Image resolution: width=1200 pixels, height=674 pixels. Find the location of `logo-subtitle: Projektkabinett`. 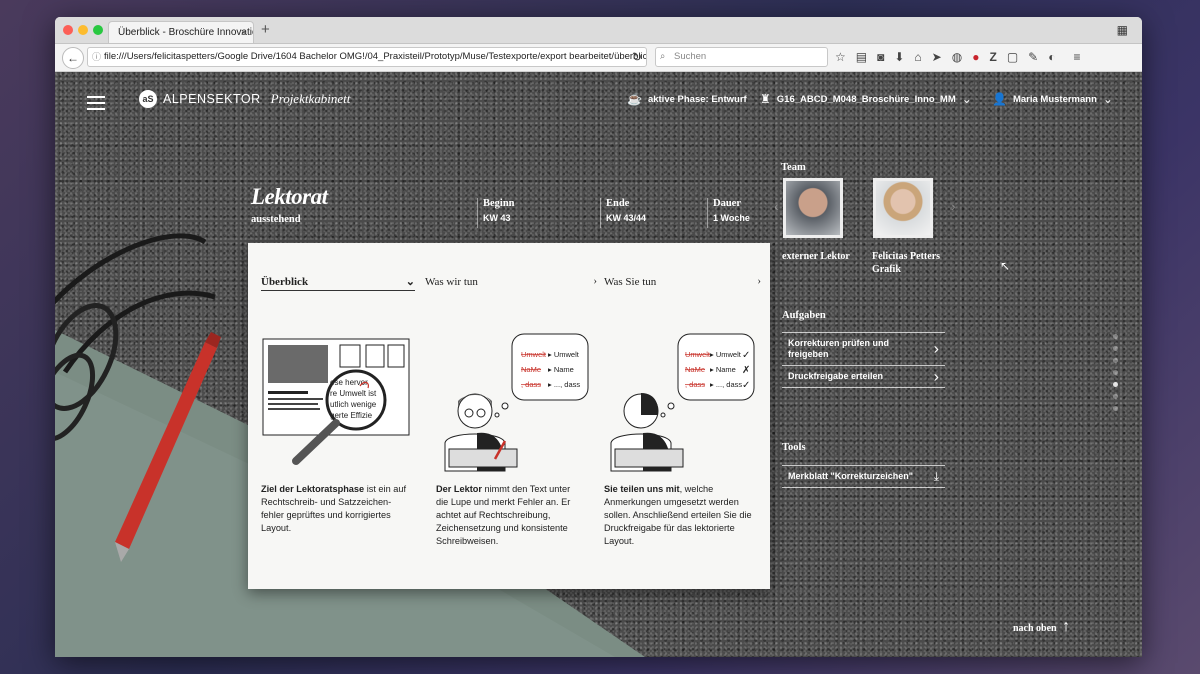

logo-subtitle: Projektkabinett is located at coordinates (310, 98).